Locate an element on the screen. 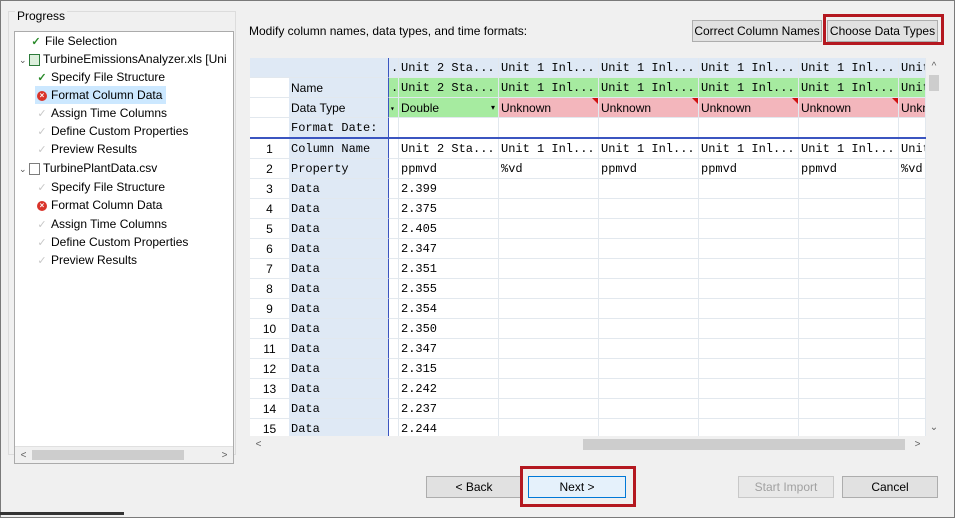 Image resolution: width=955 pixels, height=518 pixels. name-cell: Unit is located at coordinates (912, 88).